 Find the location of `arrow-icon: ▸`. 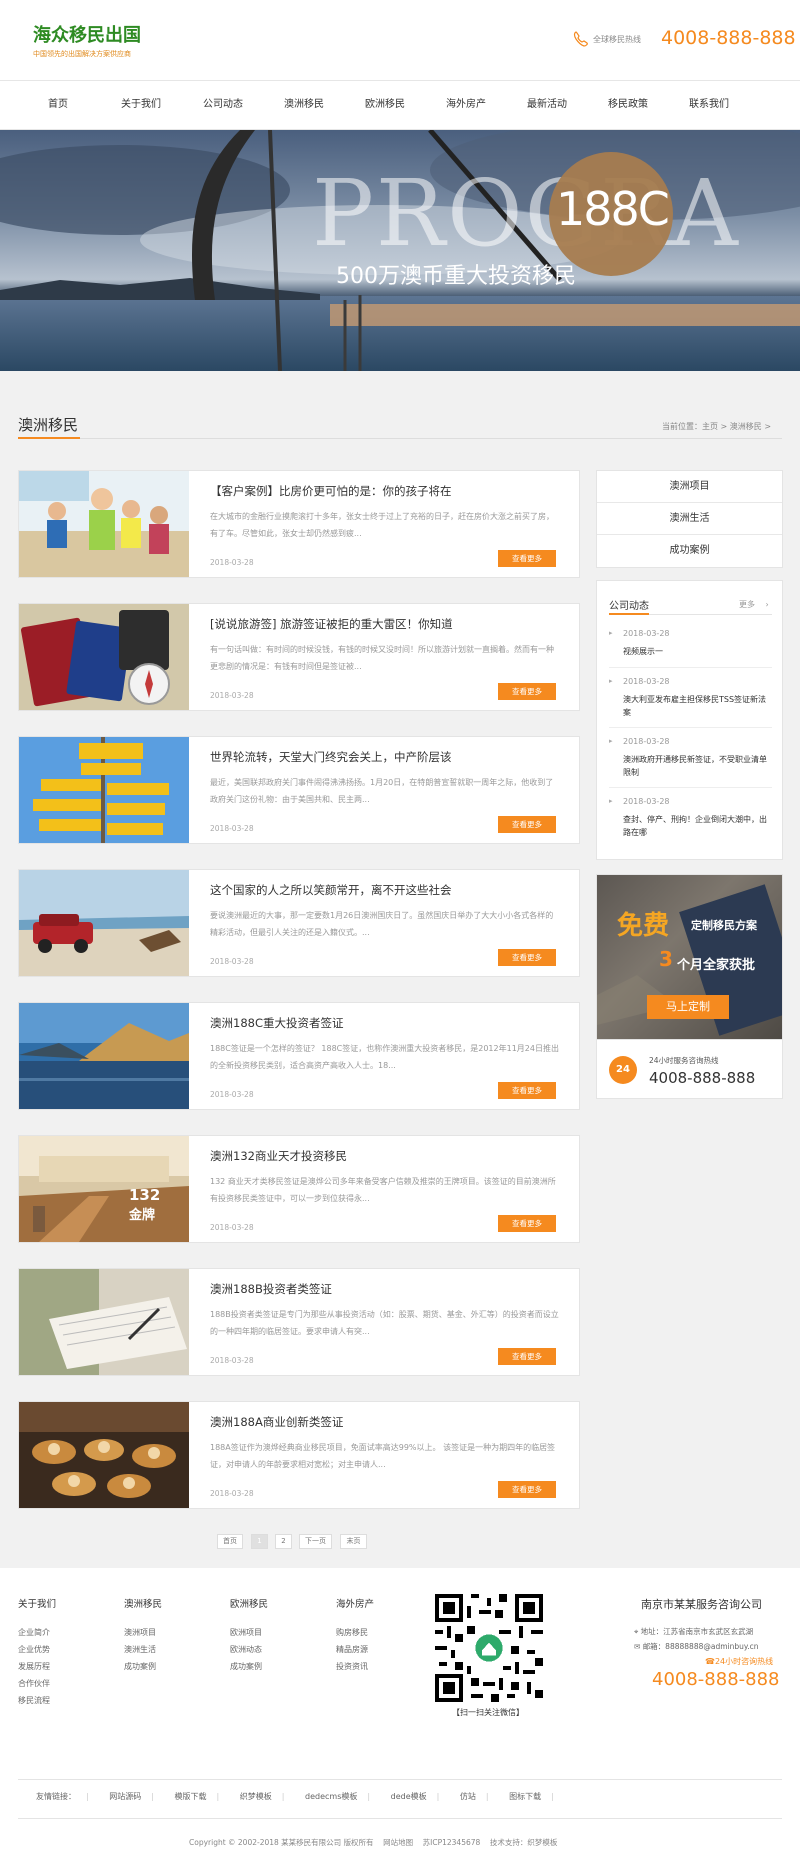

arrow-icon: ▸ is located at coordinates (611, 681).